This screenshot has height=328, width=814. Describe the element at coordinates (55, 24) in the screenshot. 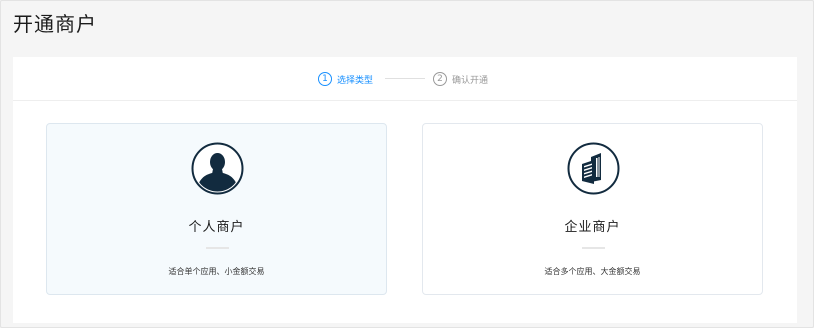

I see `page-title: 开通商户` at that location.